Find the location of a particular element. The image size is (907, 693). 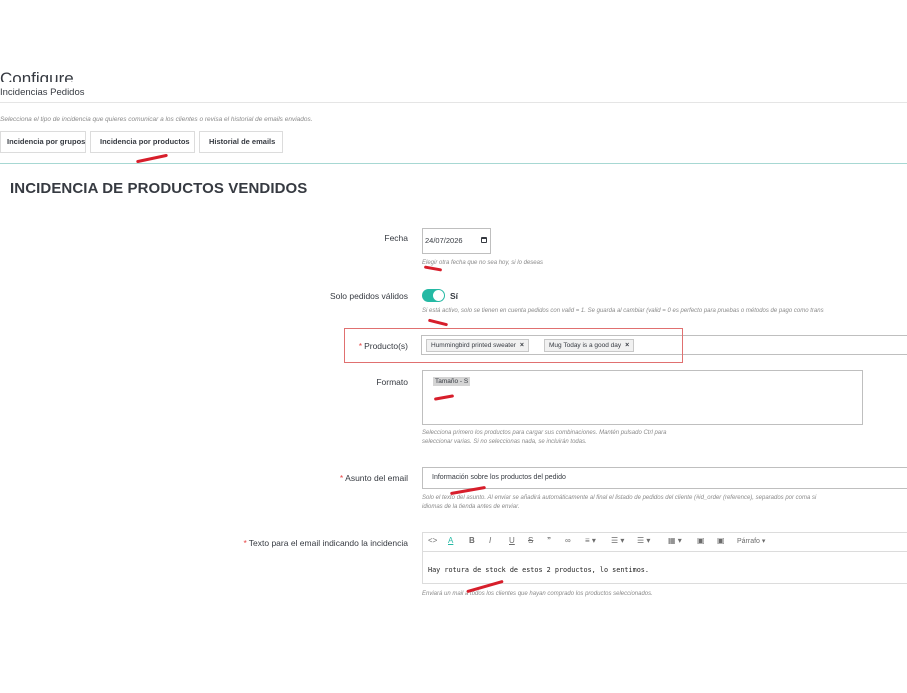

toggle-knob is located at coordinates (438, 295).